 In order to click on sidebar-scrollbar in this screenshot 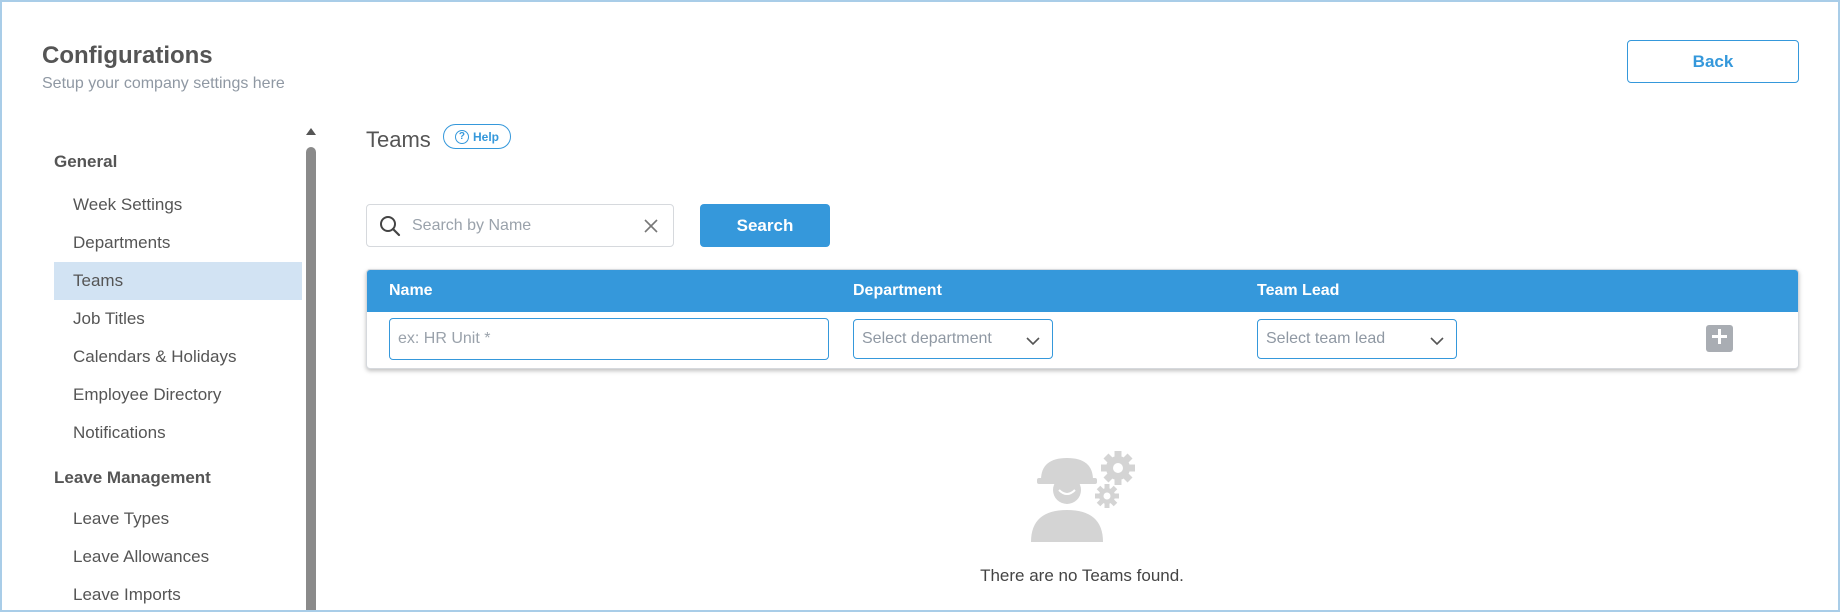, I will do `click(311, 369)`.